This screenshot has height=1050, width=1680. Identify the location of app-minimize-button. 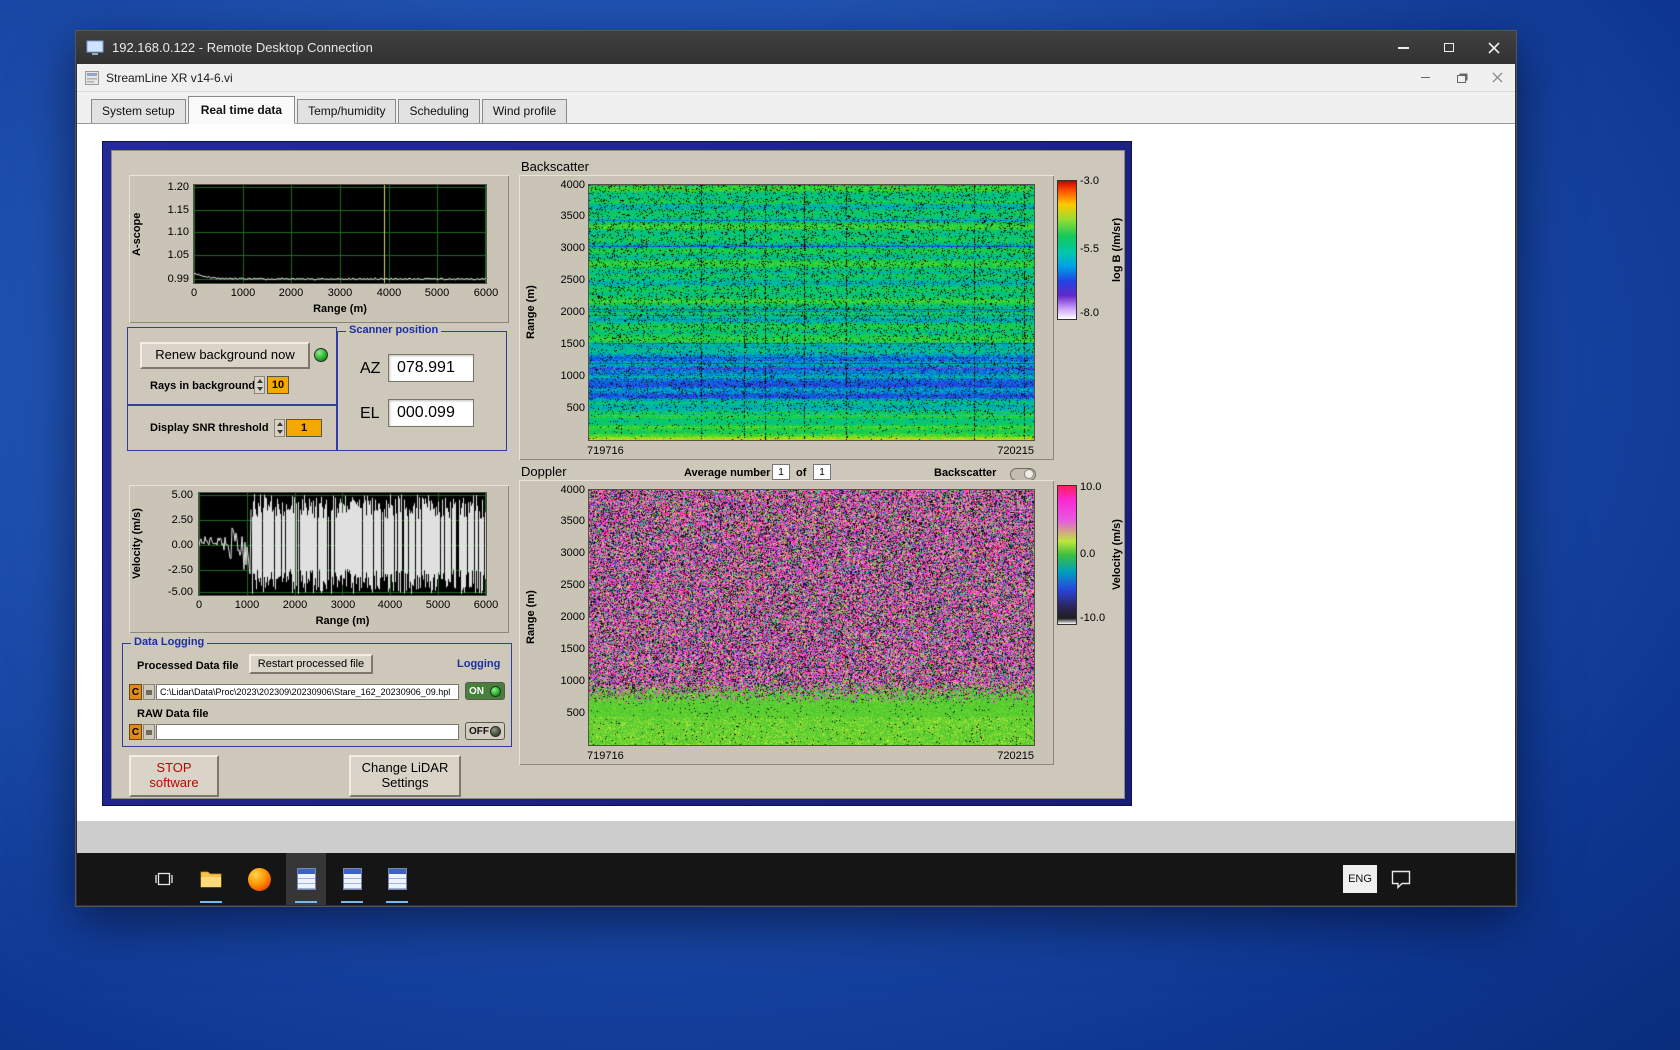
(1425, 77).